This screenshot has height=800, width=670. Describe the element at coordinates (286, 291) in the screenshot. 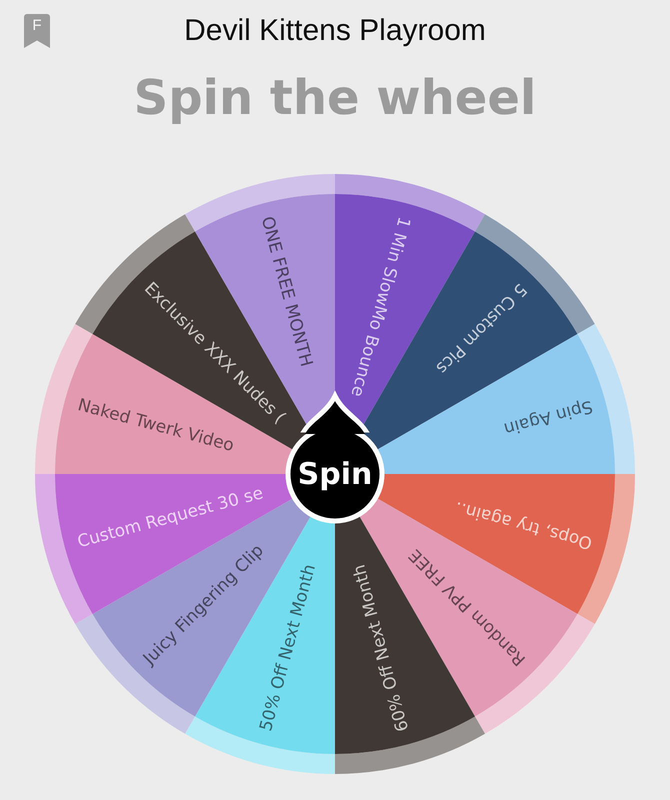

I see `segment-label: ONE FREE MONTH` at that location.